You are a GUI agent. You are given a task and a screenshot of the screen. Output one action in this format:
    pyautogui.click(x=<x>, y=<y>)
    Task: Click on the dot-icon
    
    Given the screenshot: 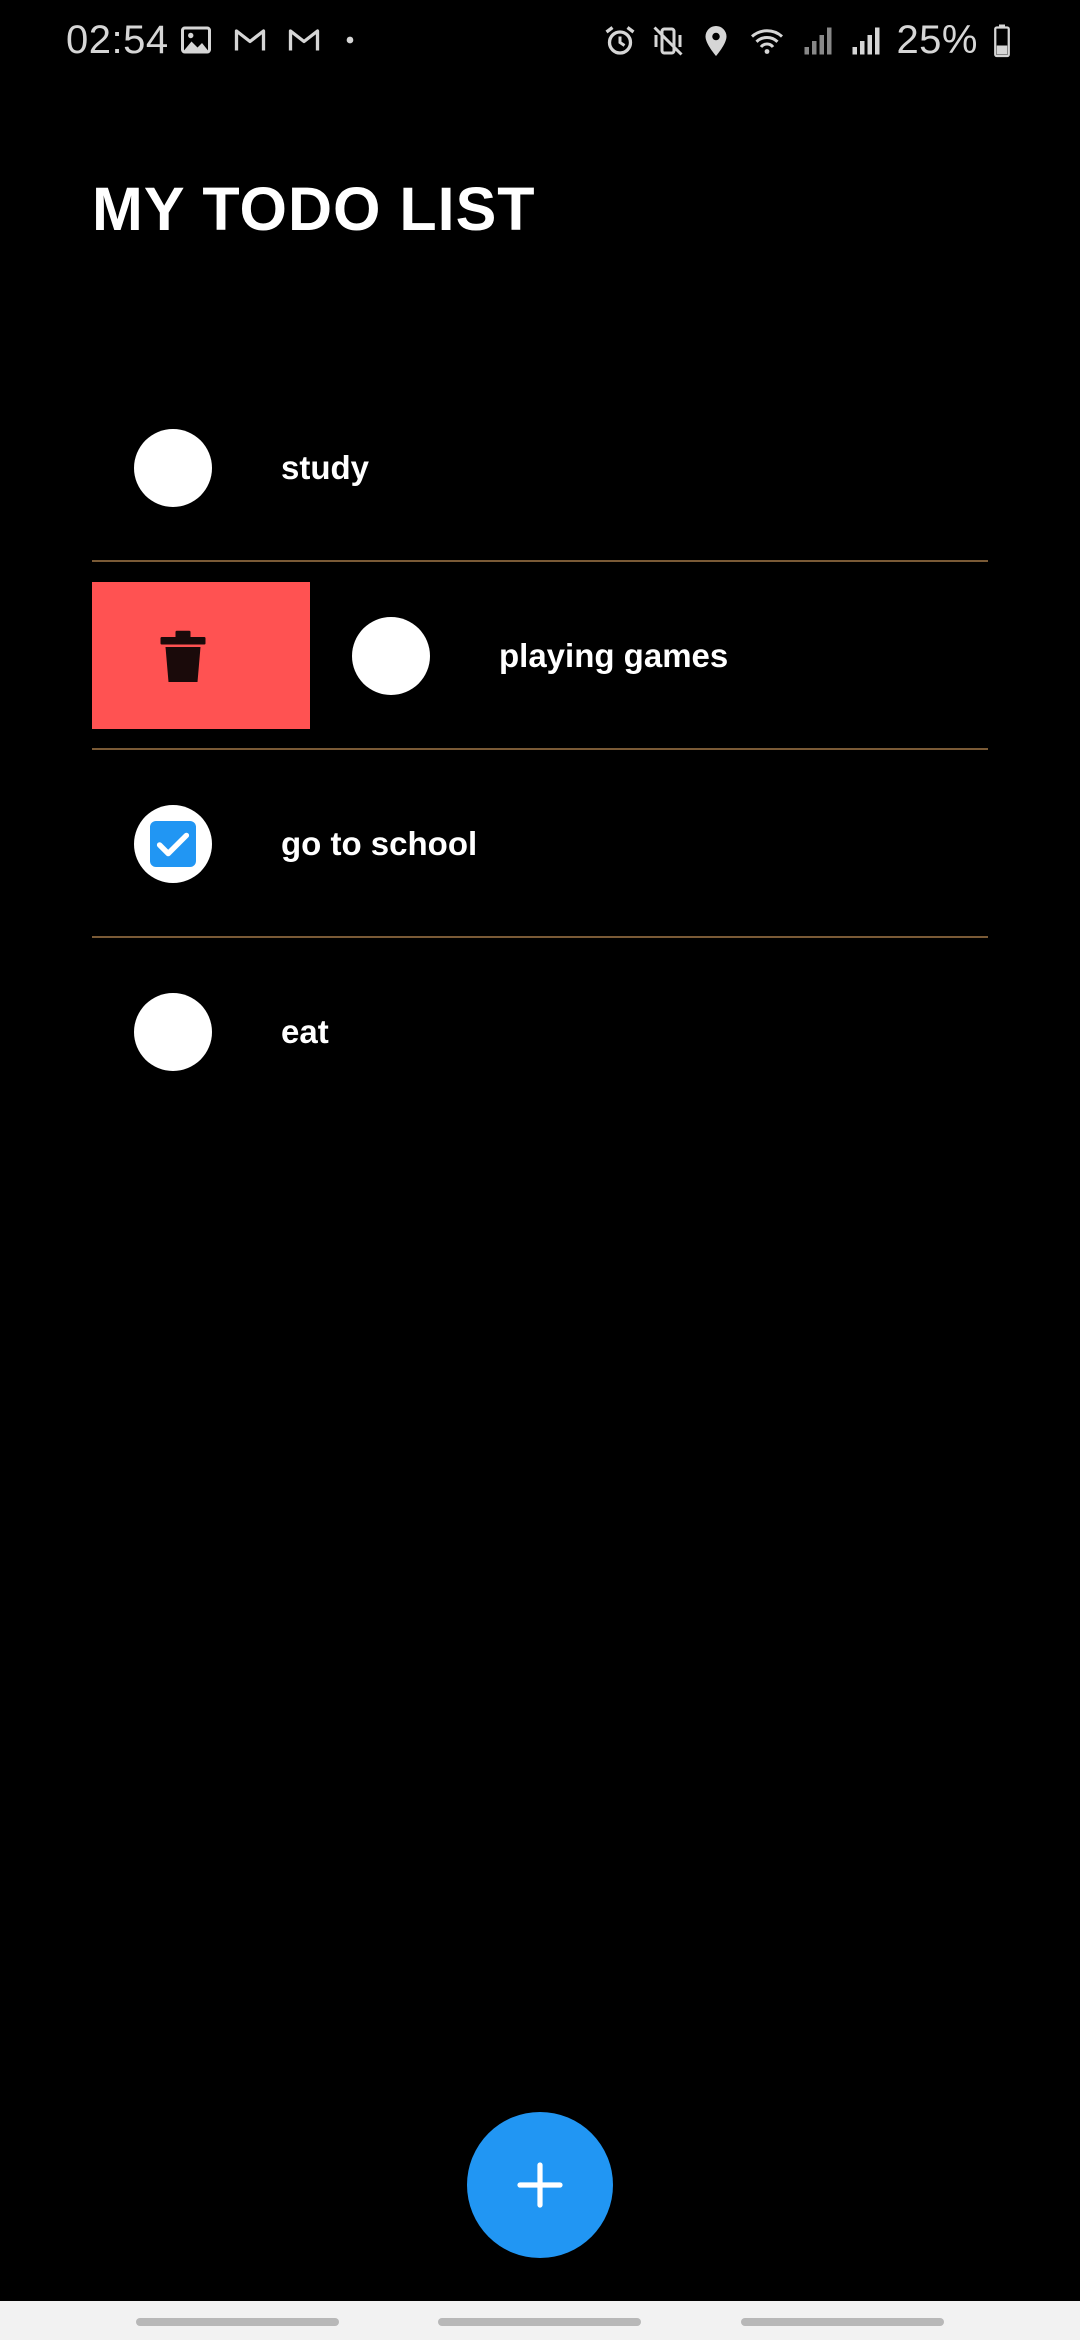 What is the action you would take?
    pyautogui.click(x=350, y=40)
    